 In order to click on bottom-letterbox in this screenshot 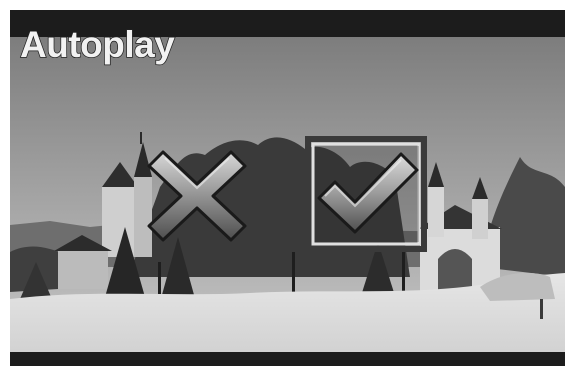, I will do `click(287, 359)`.